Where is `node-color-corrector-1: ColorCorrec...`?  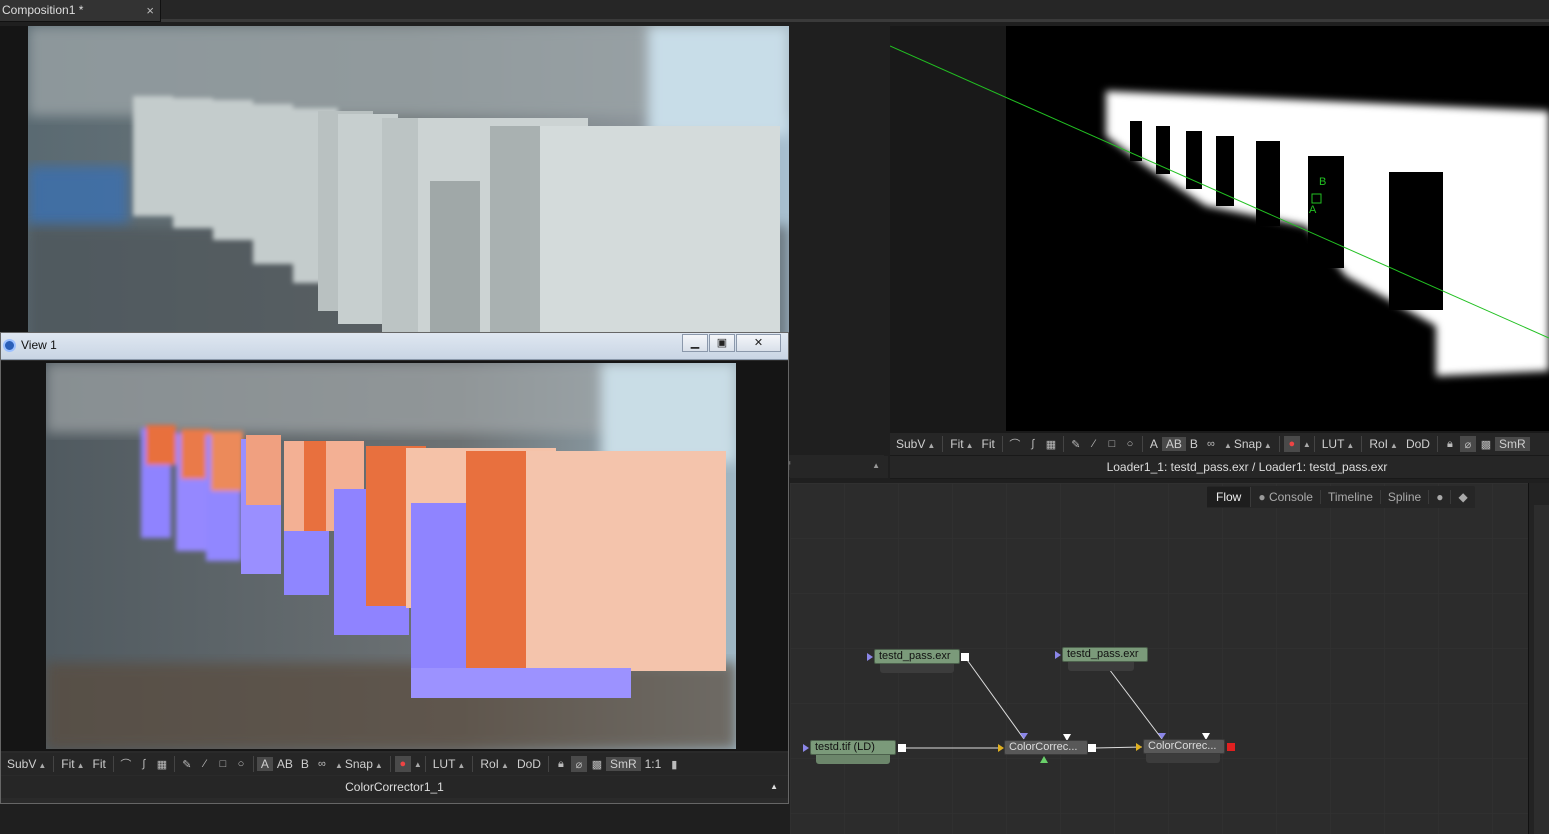
node-color-corrector-1: ColorCorrec... is located at coordinates (1046, 747).